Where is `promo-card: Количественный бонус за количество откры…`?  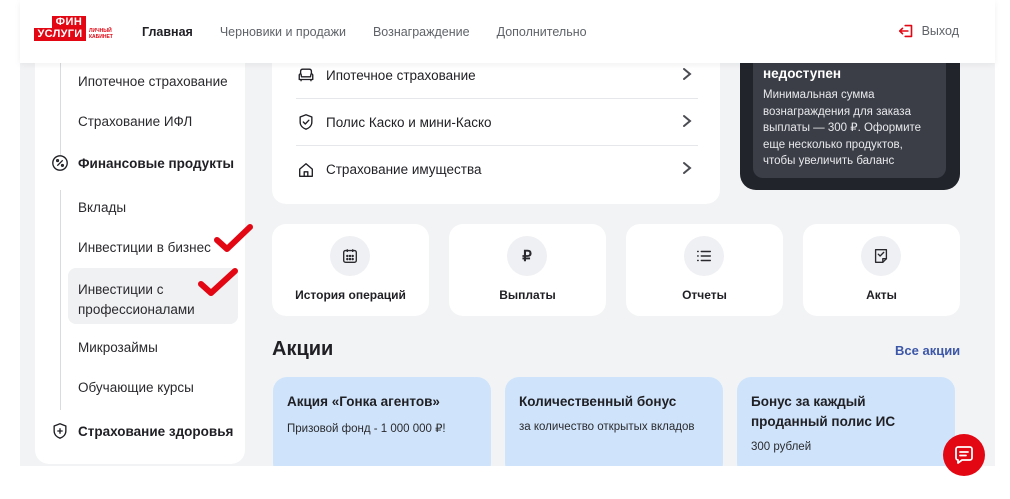
promo-card: Количественный бонус за количество откры… is located at coordinates (614, 427).